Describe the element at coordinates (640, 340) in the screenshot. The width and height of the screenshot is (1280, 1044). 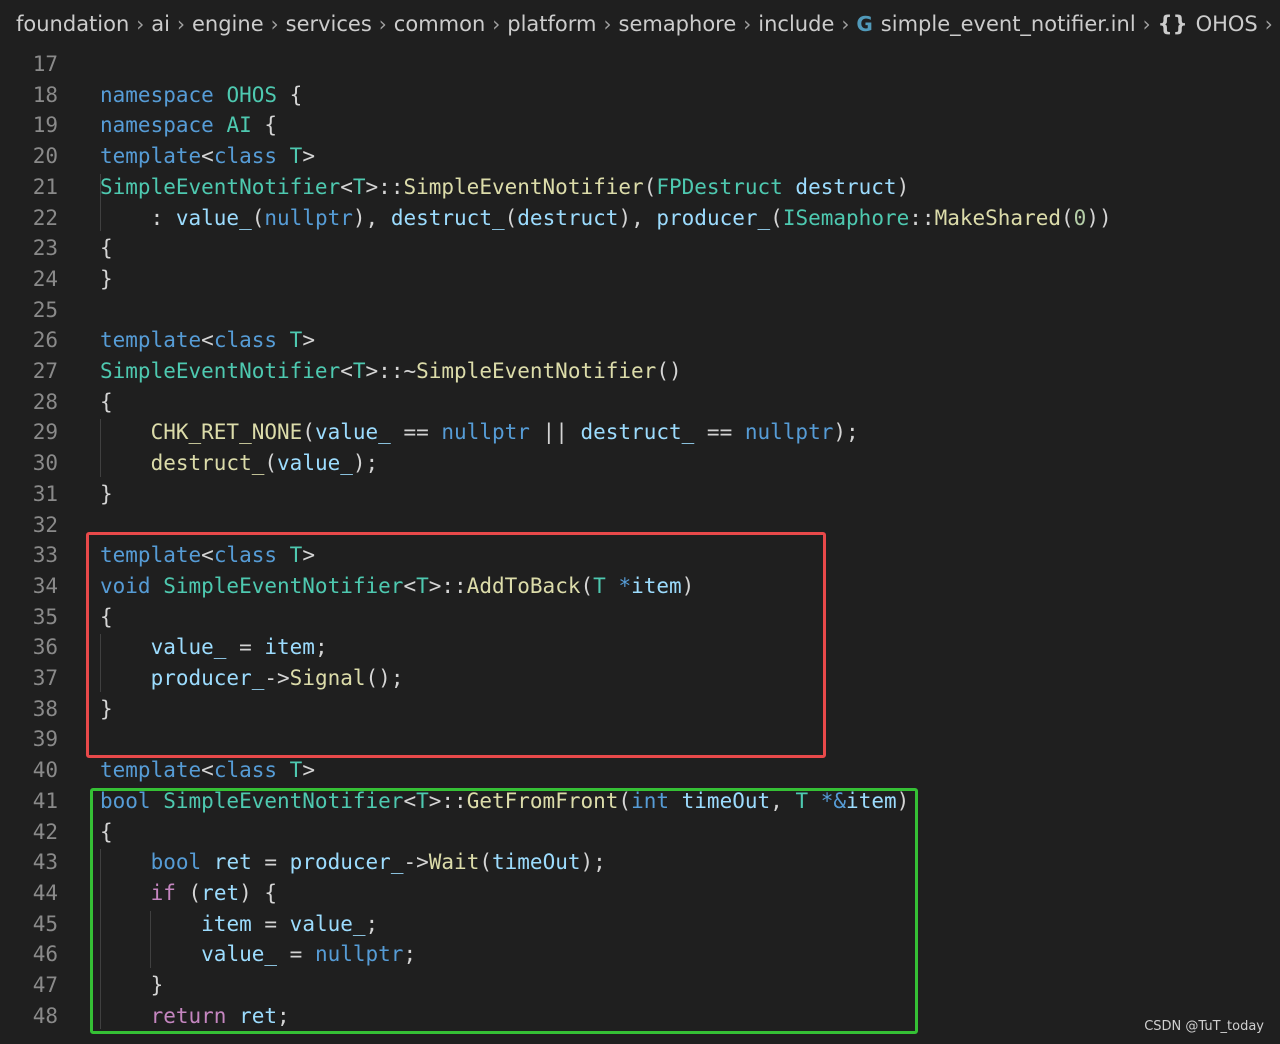
I see `code-line: 26 template<class T>` at that location.